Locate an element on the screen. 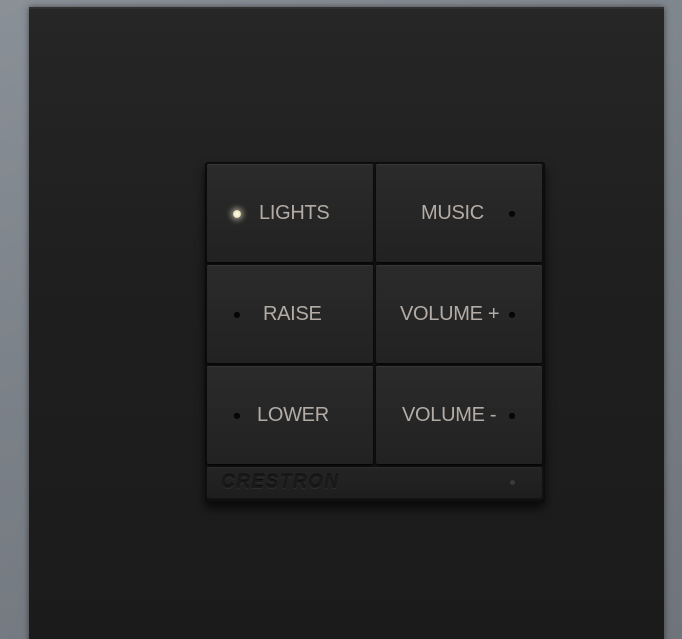 The width and height of the screenshot is (682, 639). music-led-indicator is located at coordinates (512, 214).